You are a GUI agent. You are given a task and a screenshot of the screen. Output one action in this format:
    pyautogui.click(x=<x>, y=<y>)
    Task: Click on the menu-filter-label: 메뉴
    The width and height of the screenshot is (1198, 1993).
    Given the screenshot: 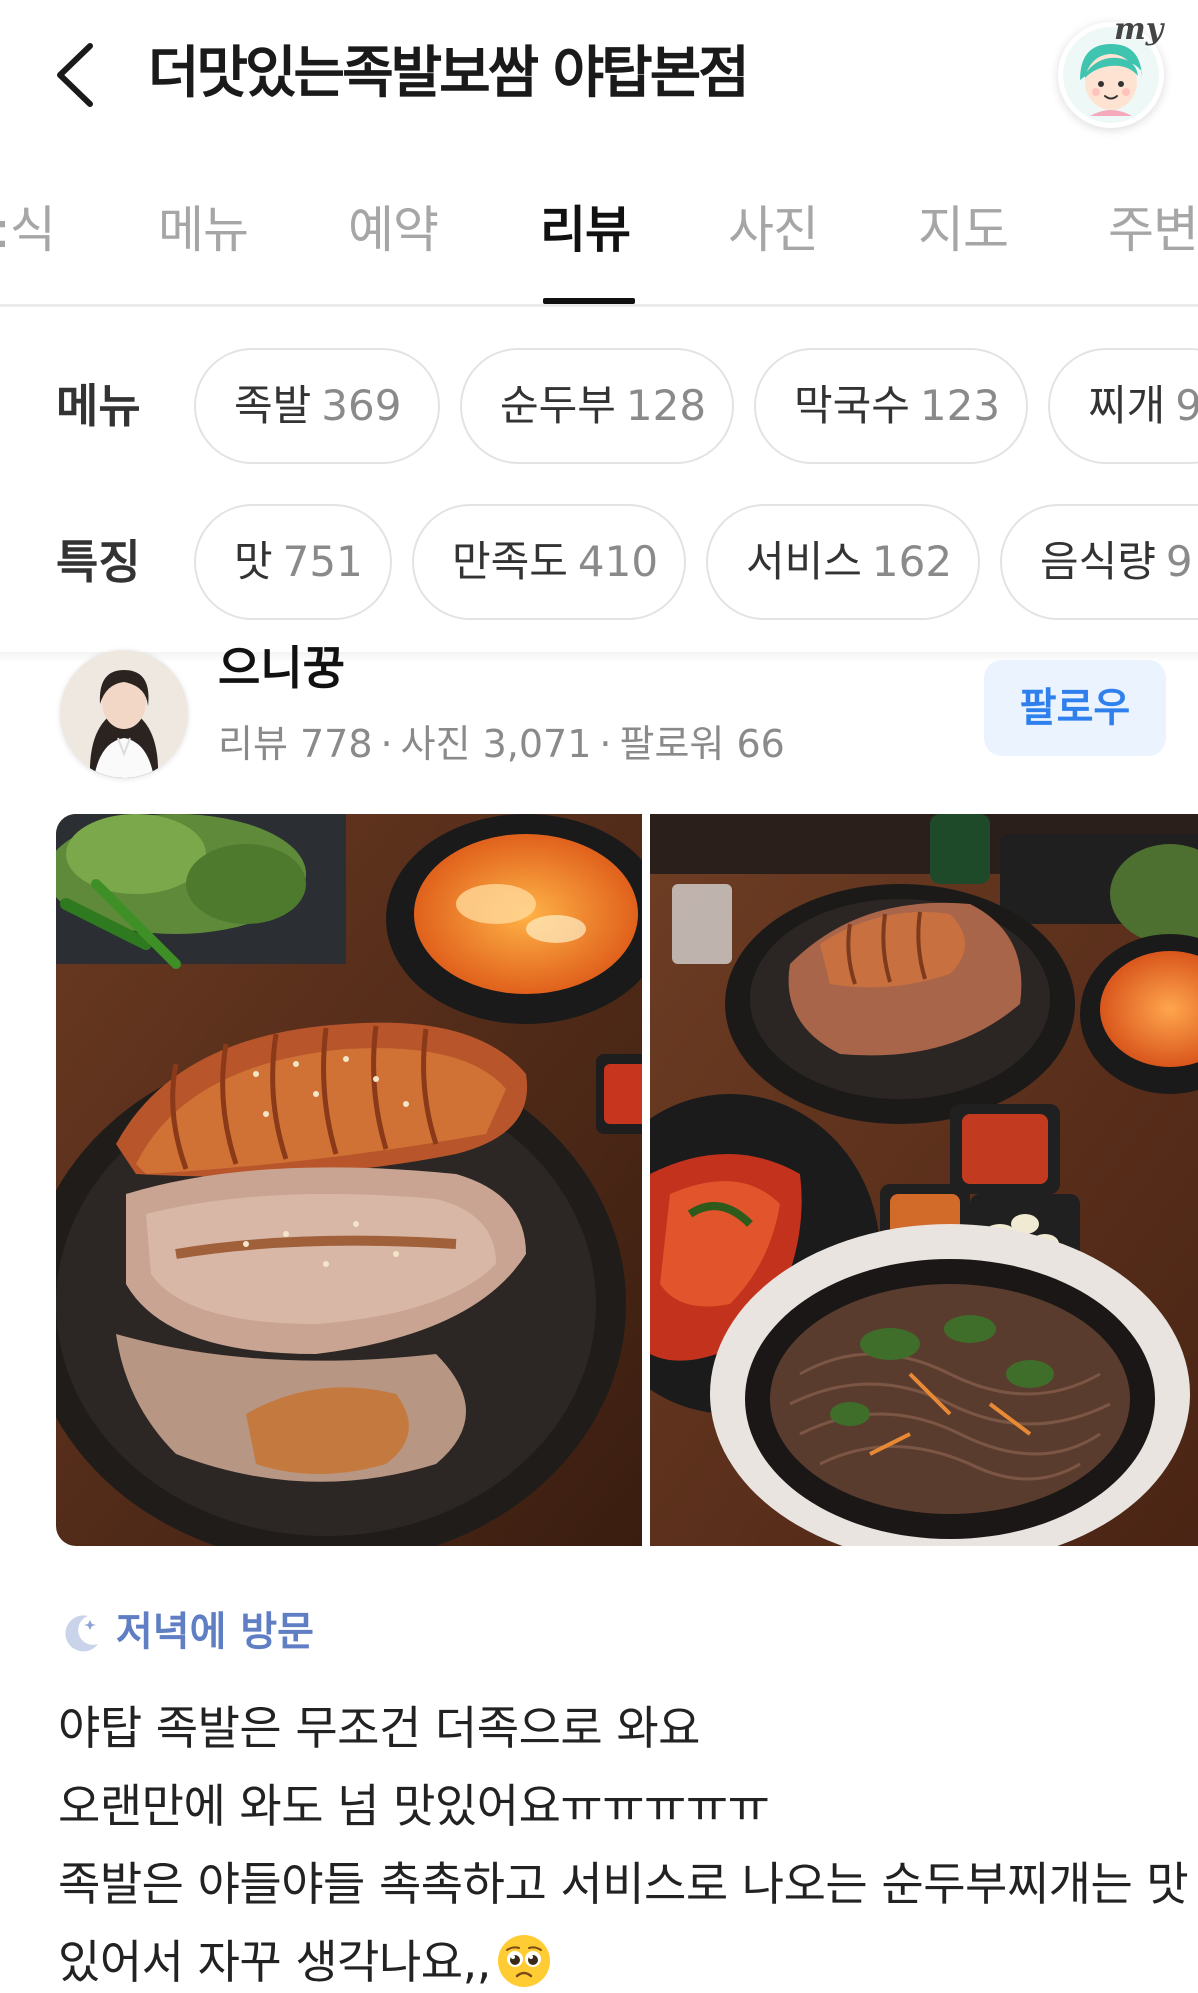 What is the action you would take?
    pyautogui.click(x=98, y=406)
    